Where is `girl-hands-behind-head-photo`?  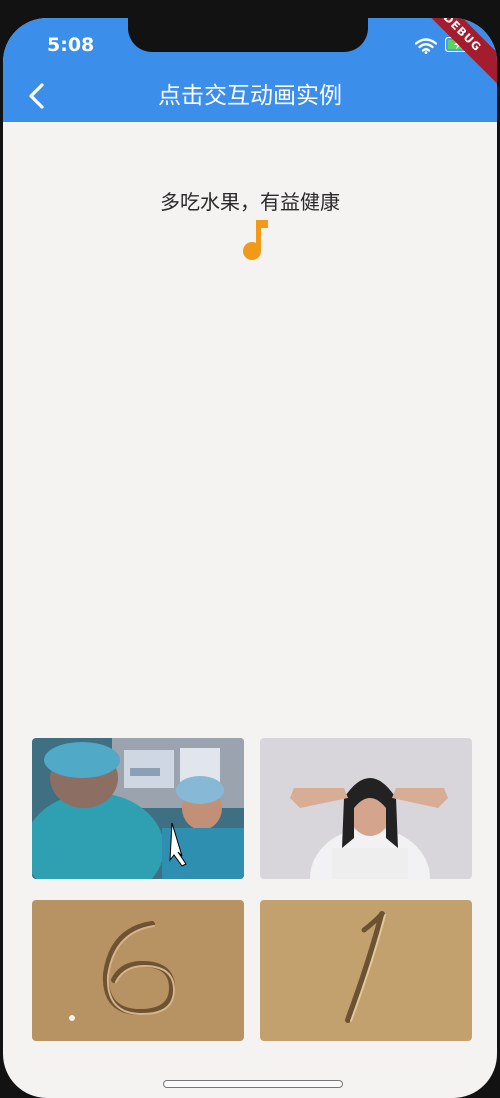
girl-hands-behind-head-photo is located at coordinates (366, 808).